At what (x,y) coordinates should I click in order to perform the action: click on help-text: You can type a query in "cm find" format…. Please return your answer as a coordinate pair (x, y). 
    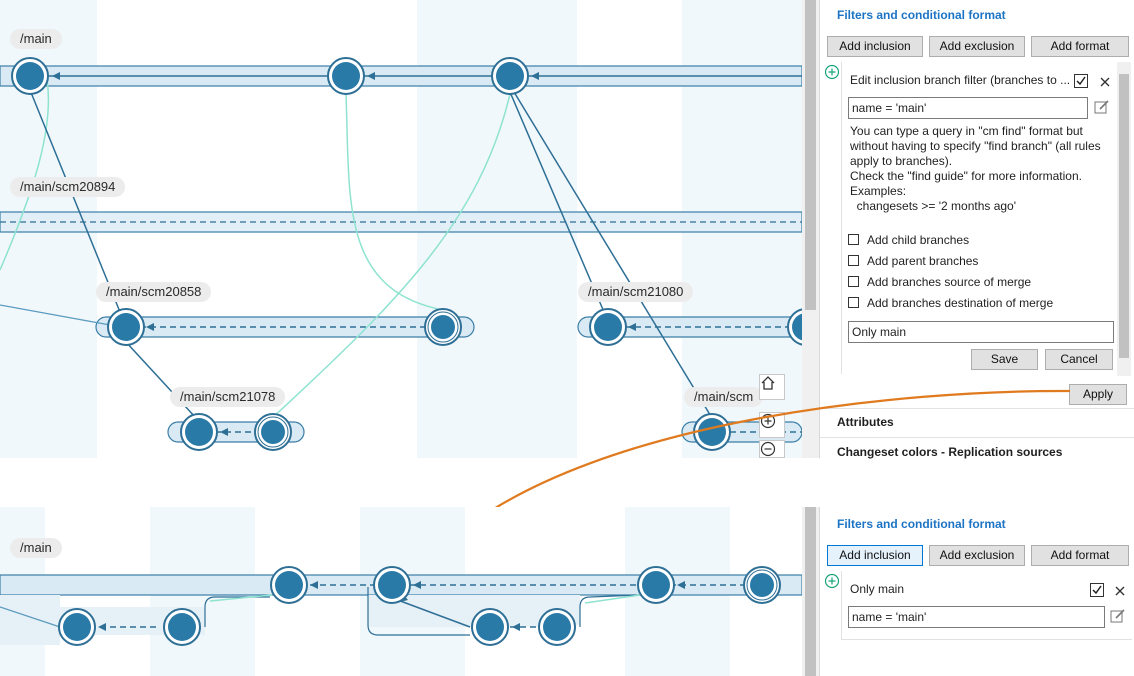
    Looking at the image, I should click on (981, 169).